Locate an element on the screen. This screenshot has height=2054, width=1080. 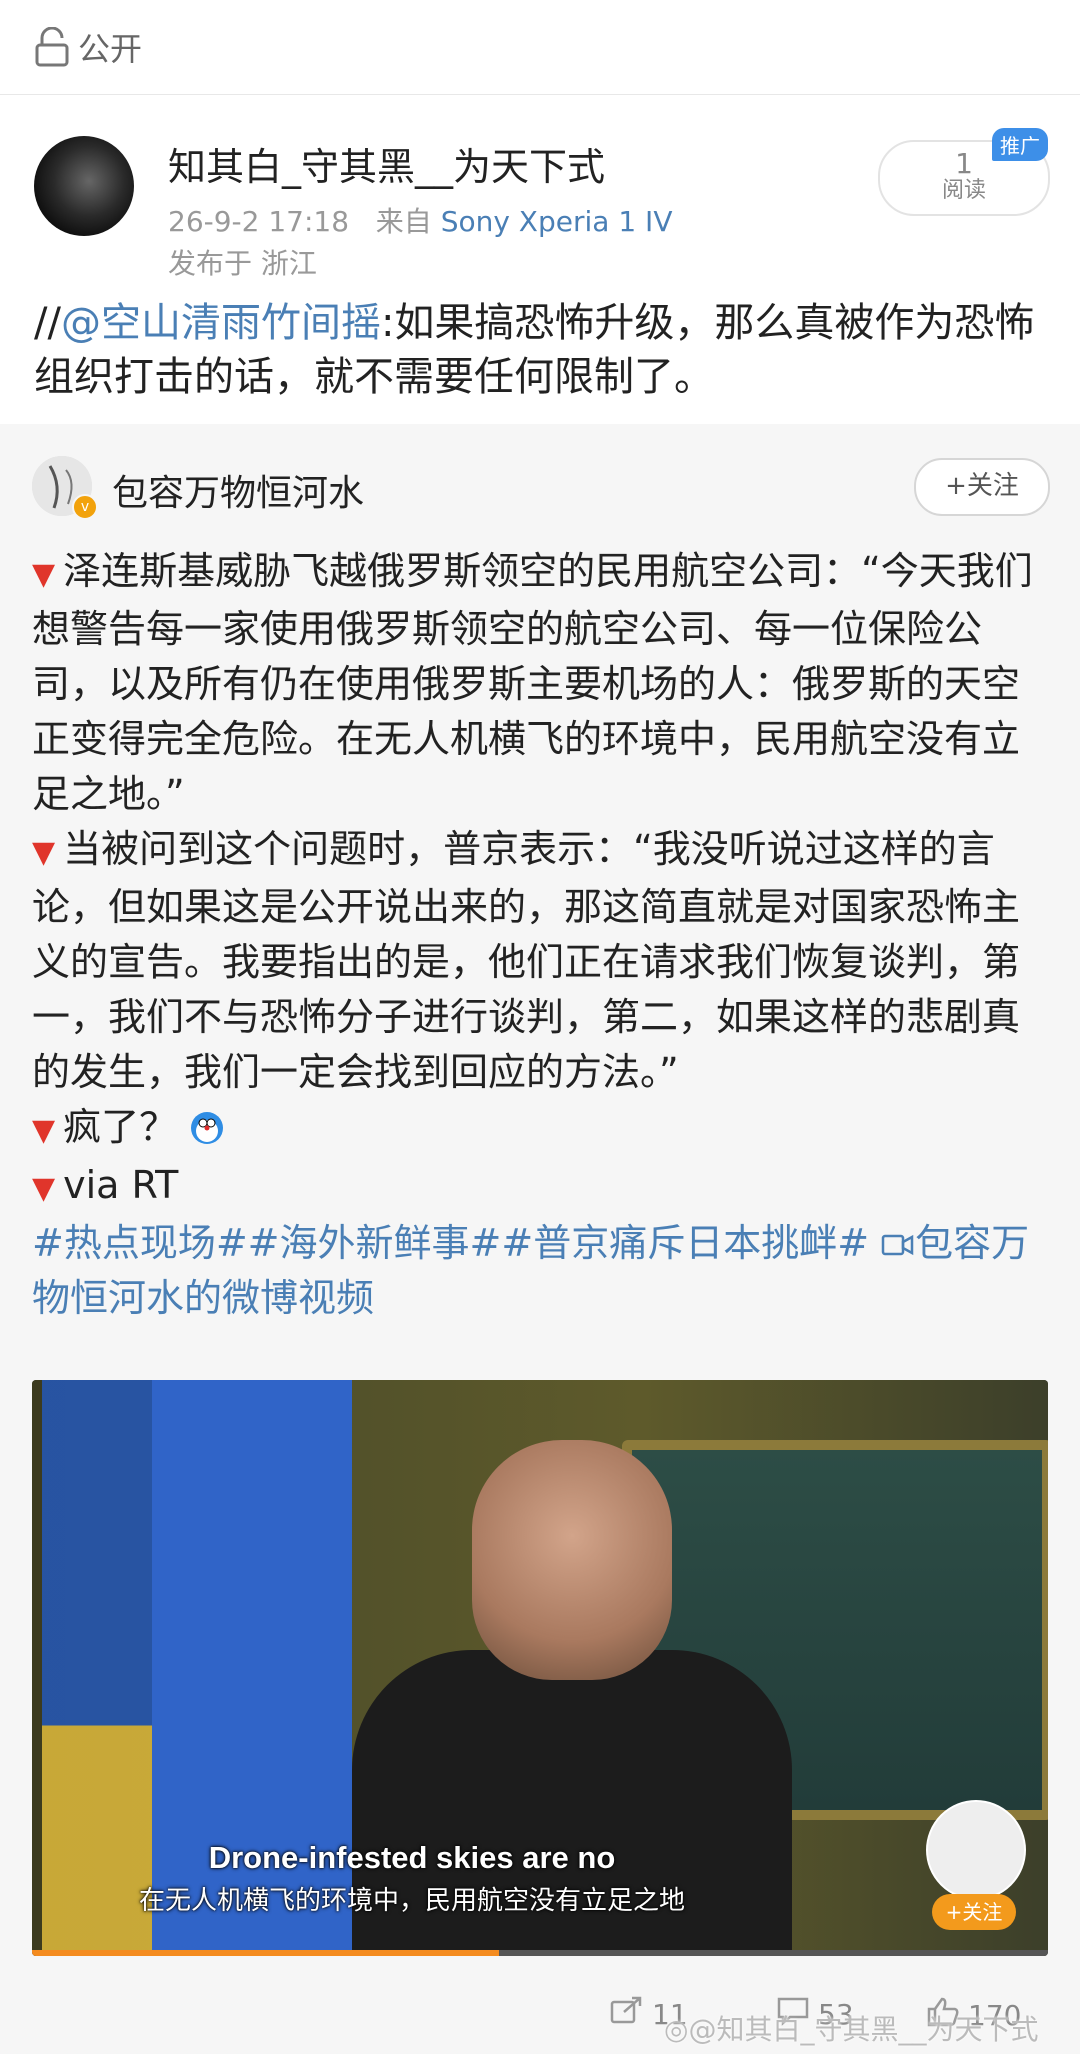
device-link: Sony Xperia 1 IV is located at coordinates (557, 221).